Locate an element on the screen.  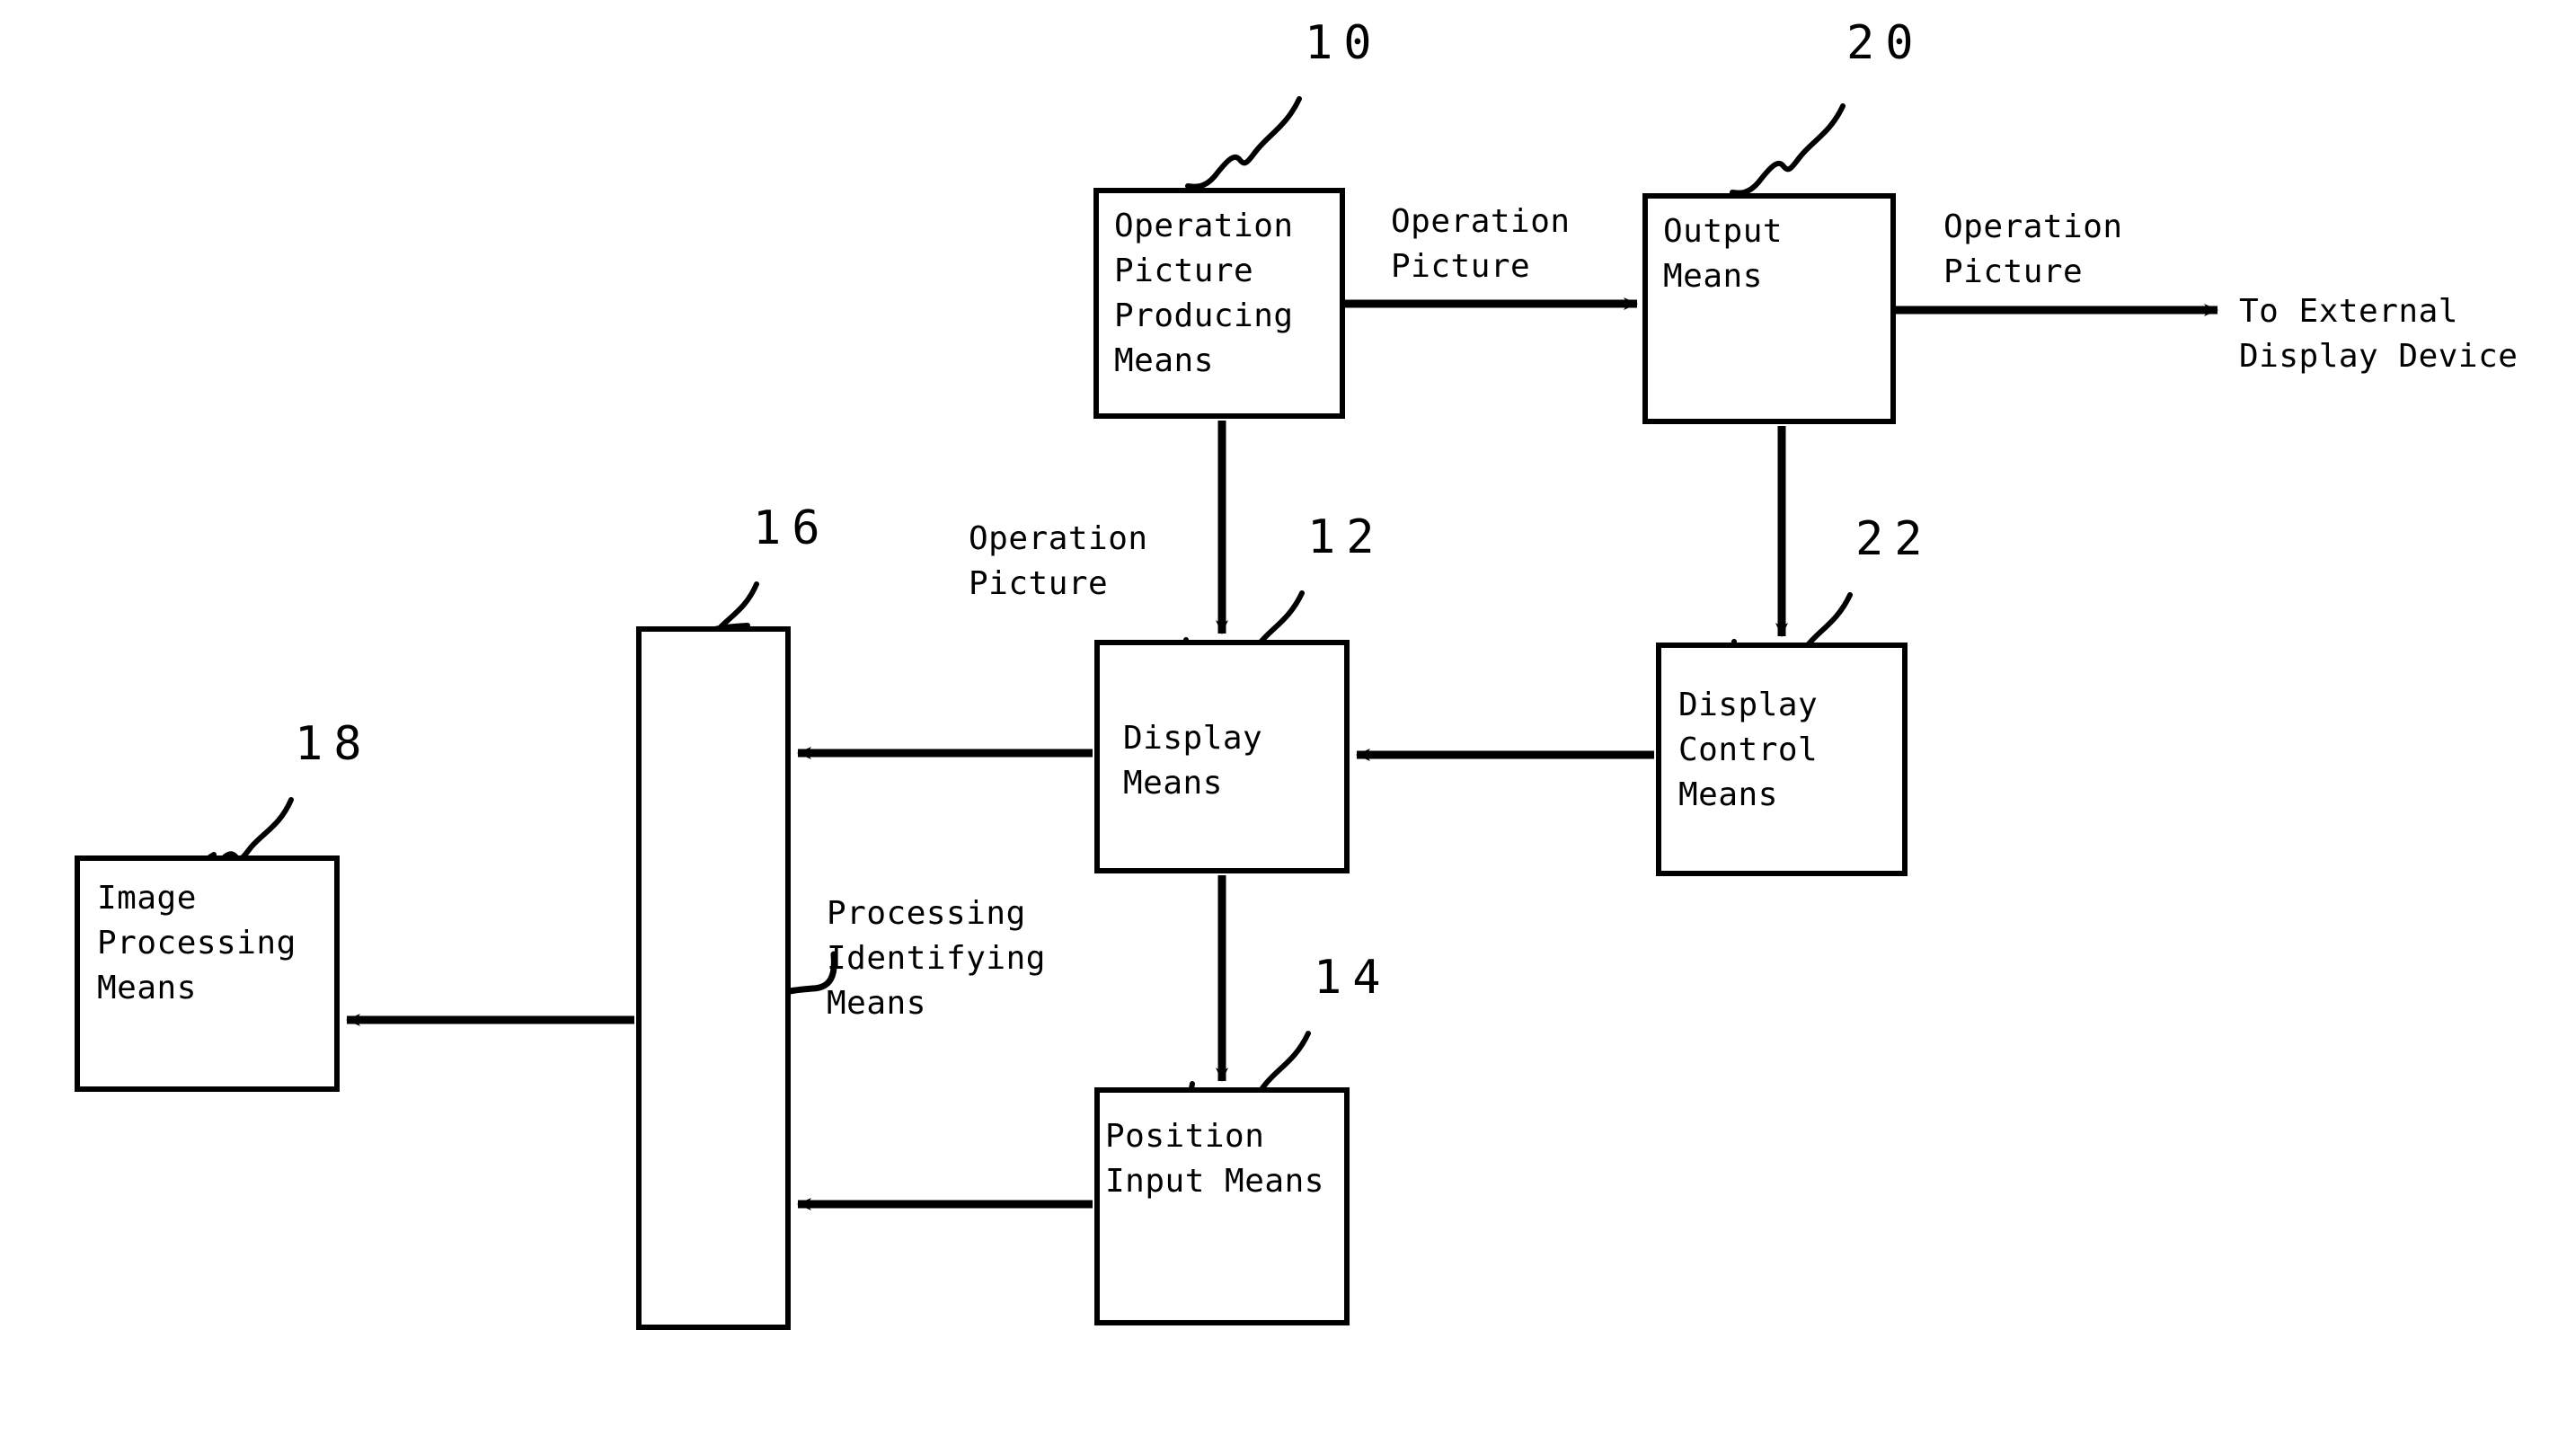
block-label-display-means: Display Means is located at coordinates (1193, 761).